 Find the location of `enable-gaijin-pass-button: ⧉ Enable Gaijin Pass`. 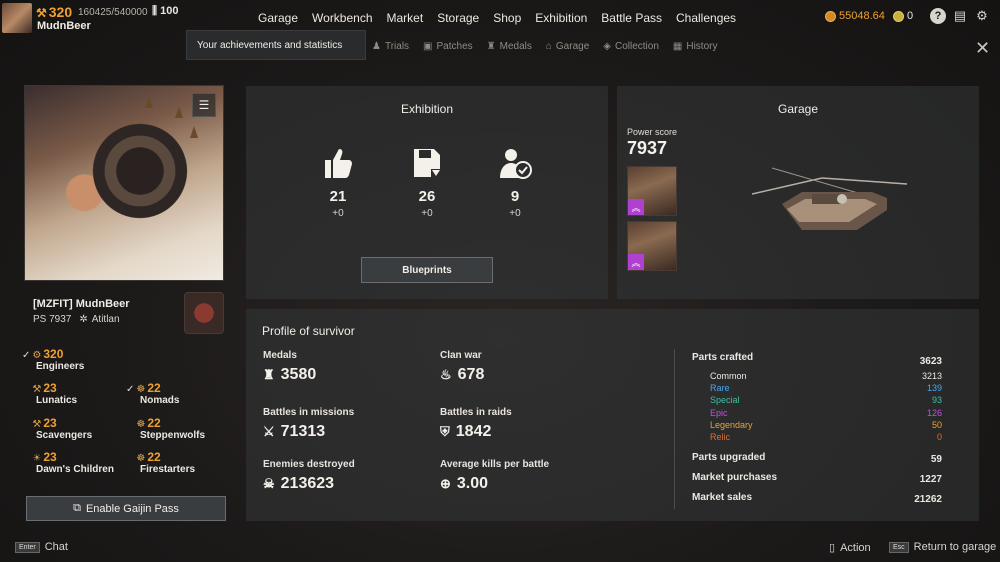

enable-gaijin-pass-button: ⧉ Enable Gaijin Pass is located at coordinates (126, 508).